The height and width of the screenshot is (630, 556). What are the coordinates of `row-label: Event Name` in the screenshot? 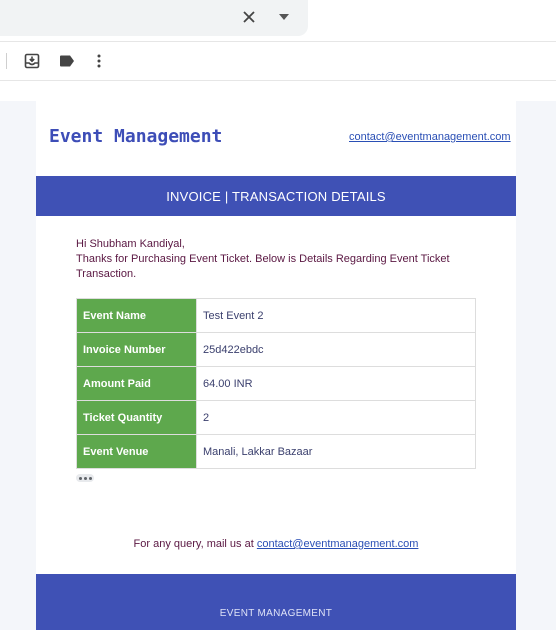 It's located at (136, 315).